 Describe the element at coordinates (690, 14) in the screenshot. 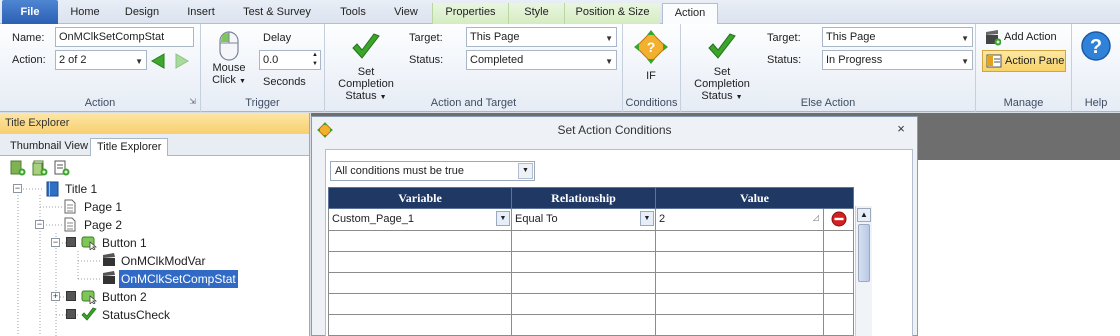

I see `tab-action: Action` at that location.